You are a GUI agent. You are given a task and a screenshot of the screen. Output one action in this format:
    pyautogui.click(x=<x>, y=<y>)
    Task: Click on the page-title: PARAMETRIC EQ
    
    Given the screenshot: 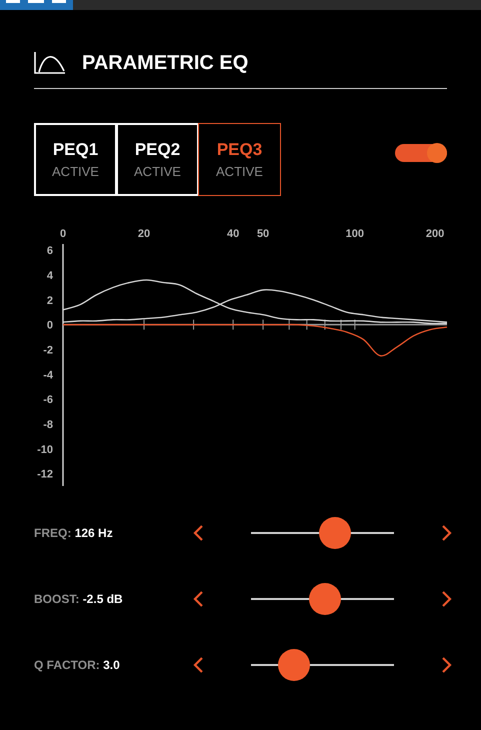 What is the action you would take?
    pyautogui.click(x=165, y=63)
    